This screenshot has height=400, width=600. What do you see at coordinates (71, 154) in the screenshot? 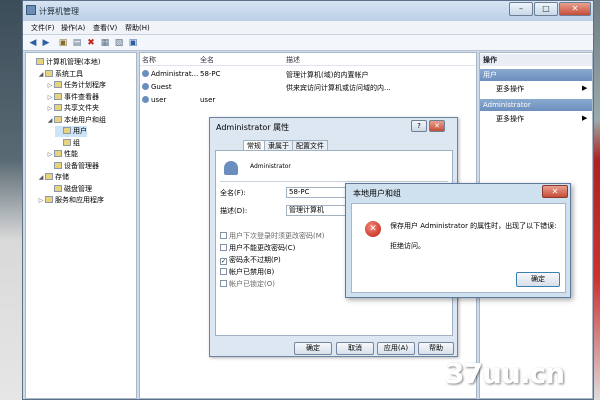
I see `tree-item-label: 性能` at bounding box center [71, 154].